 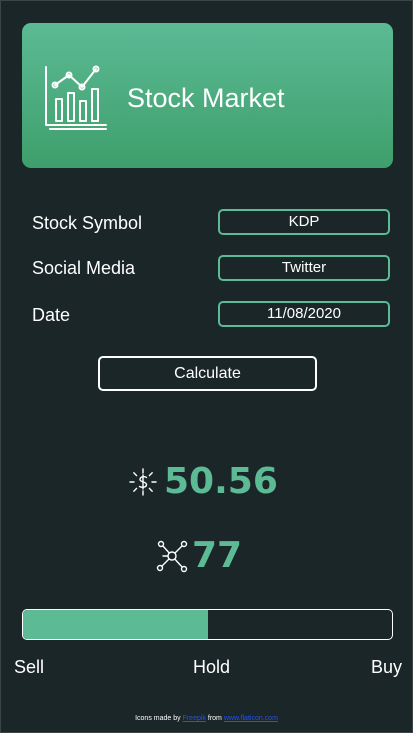 I want to click on dollar-burst-icon, so click(x=143, y=482).